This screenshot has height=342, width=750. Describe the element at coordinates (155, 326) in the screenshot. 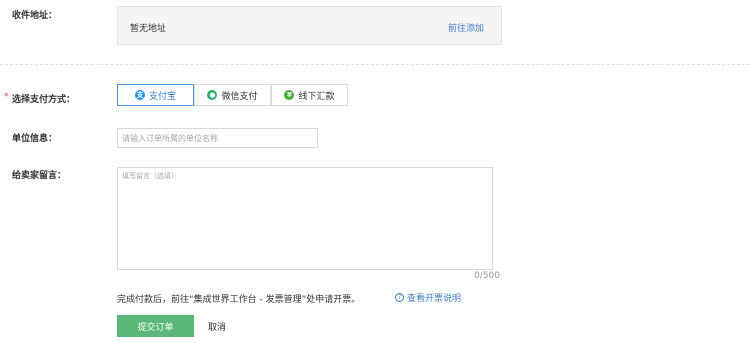

I see `submit-order-button: 提交订单` at that location.